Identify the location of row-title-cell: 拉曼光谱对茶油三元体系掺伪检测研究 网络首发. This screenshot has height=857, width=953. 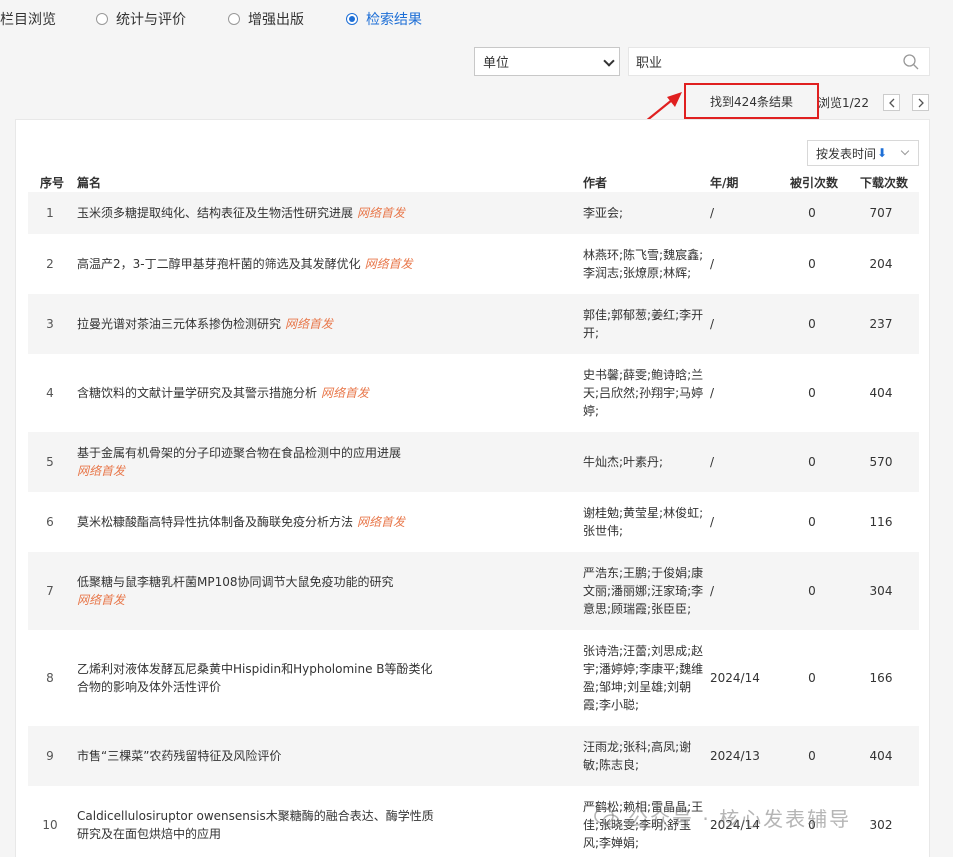
(259, 324).